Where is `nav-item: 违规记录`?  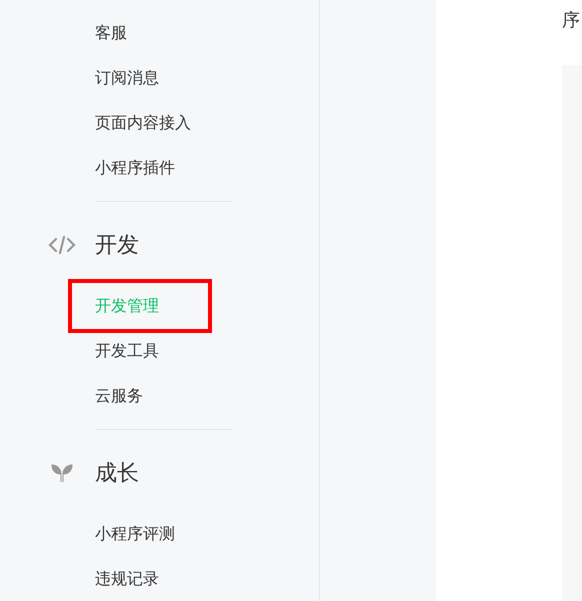
nav-item: 违规记录 is located at coordinates (127, 579).